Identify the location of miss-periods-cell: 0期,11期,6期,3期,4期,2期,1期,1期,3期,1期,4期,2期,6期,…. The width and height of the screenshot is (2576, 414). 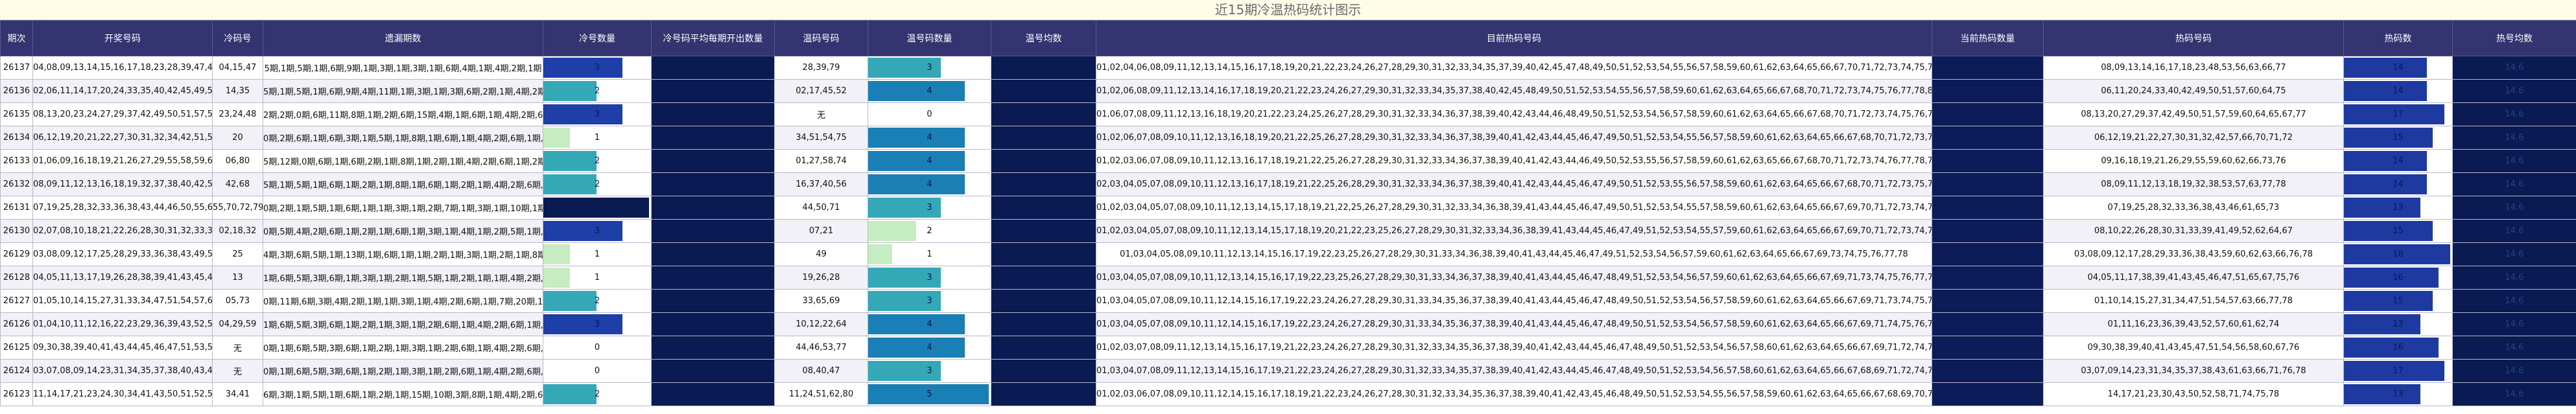
(403, 301).